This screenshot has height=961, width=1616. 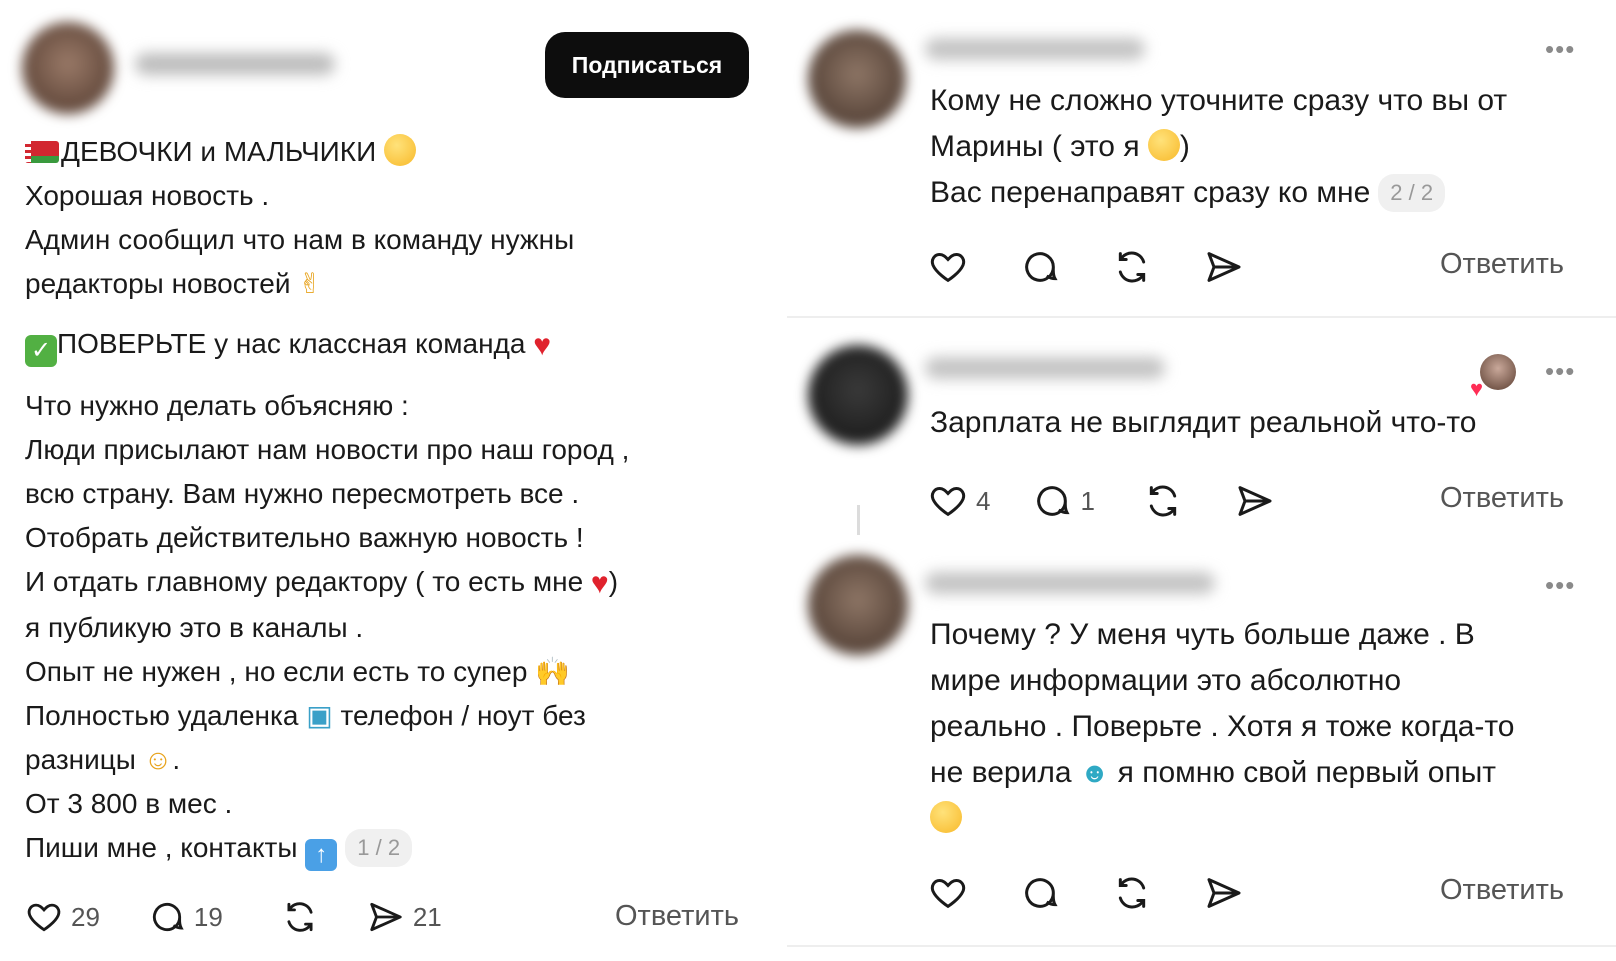 What do you see at coordinates (233, 917) in the screenshot?
I see `post-actions: 29 19 21` at bounding box center [233, 917].